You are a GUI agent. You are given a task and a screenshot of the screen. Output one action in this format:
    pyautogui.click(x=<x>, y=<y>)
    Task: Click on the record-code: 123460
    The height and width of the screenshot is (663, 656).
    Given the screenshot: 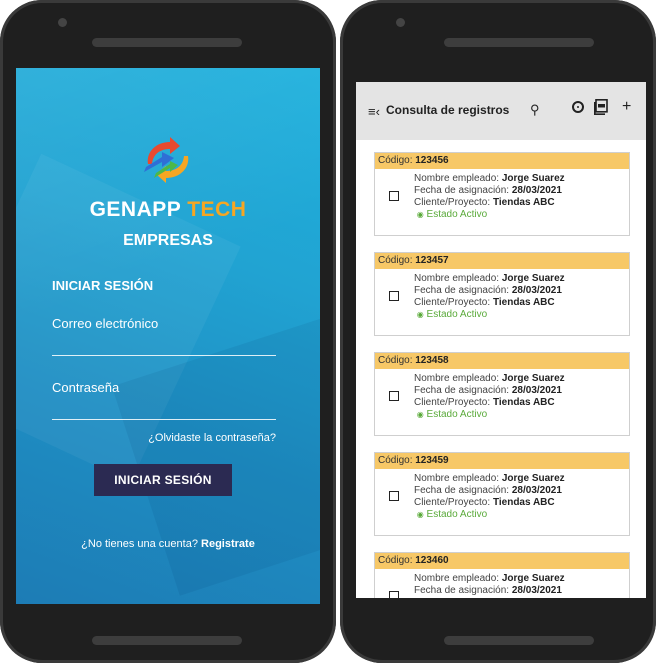 What is the action you would take?
    pyautogui.click(x=432, y=560)
    